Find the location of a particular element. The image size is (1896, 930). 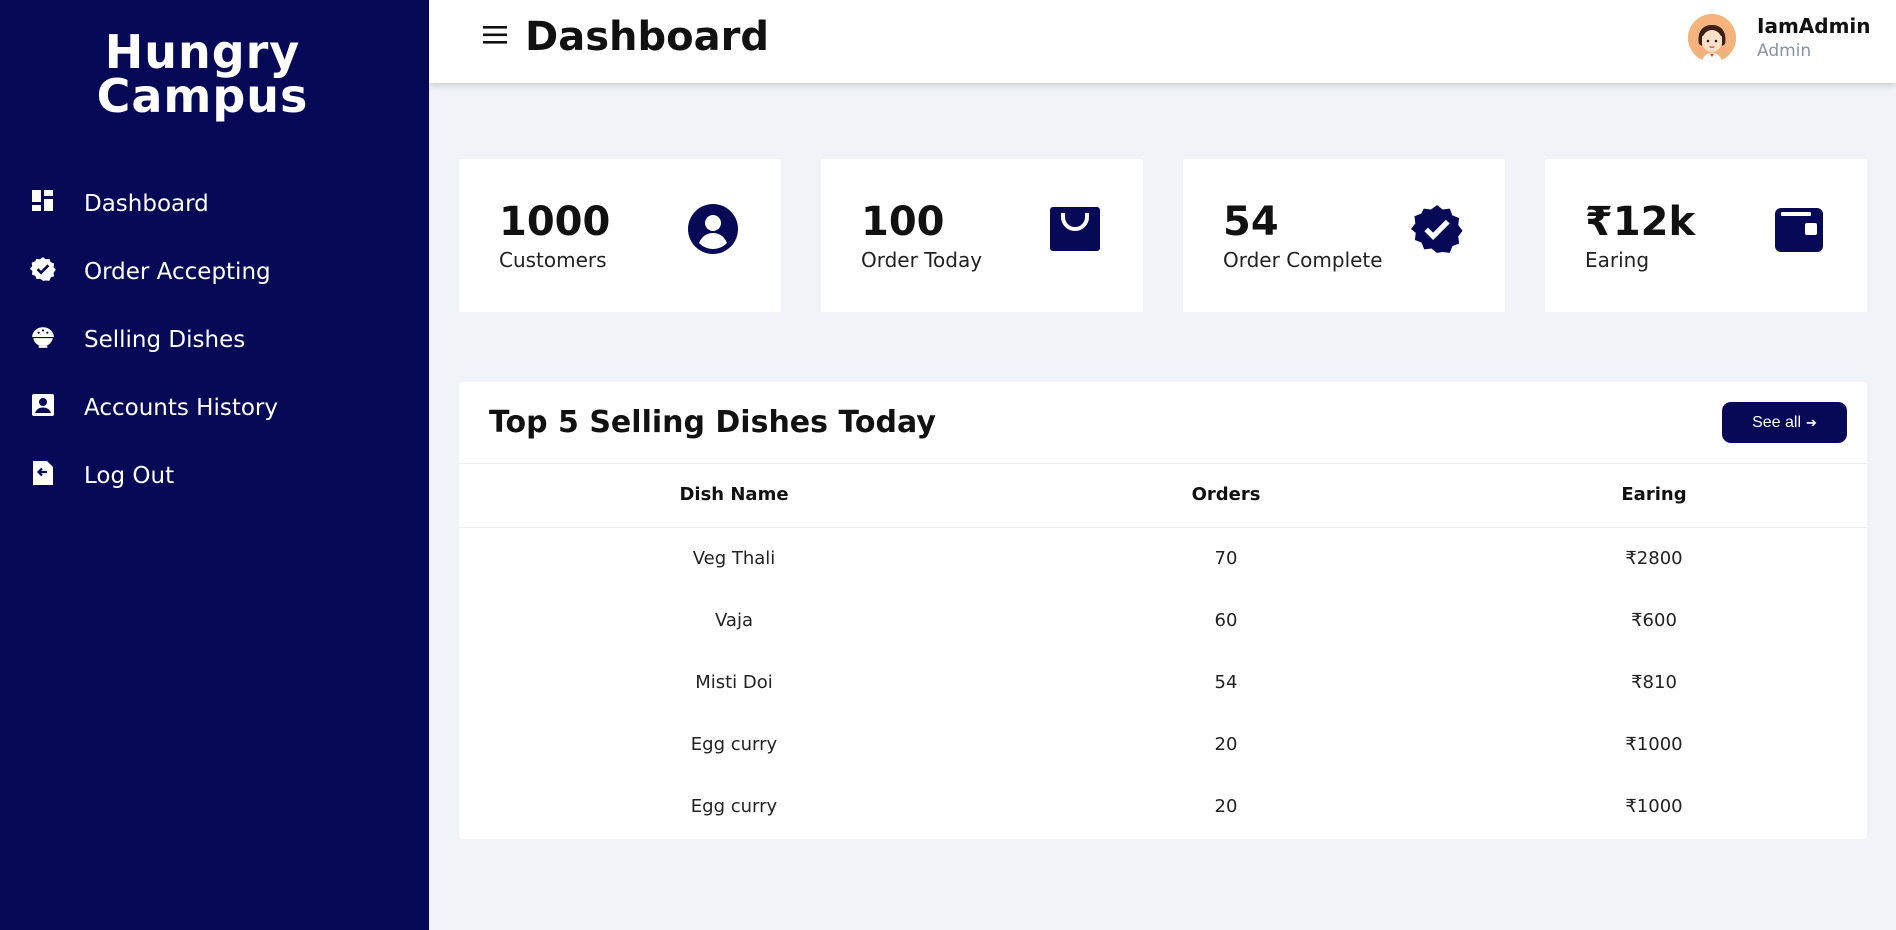

cell-dish-name: Vaja is located at coordinates (734, 620).